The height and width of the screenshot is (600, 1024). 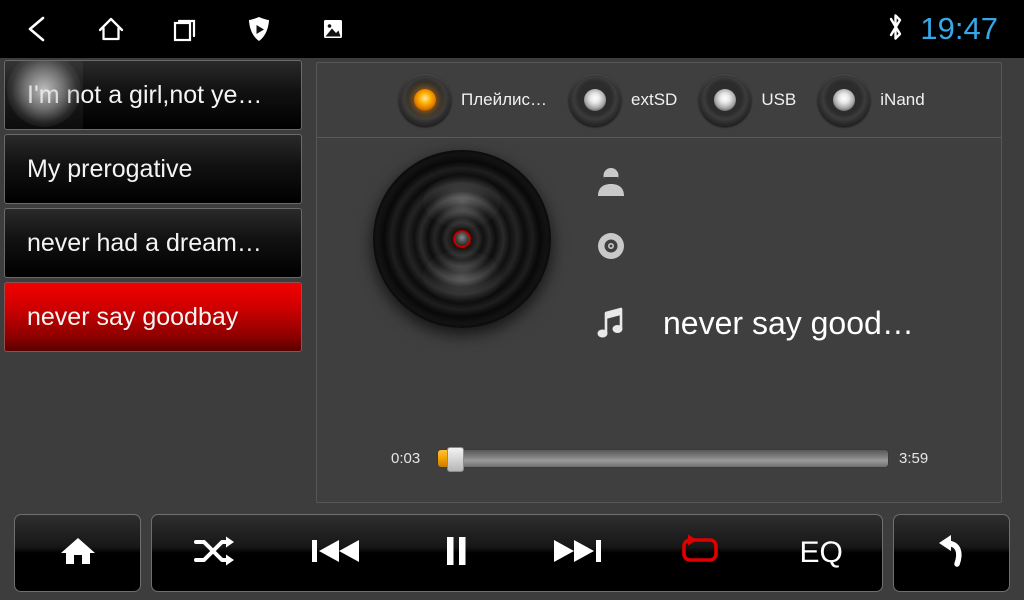 What do you see at coordinates (462, 239) in the screenshot?
I see `vinyl-record-icon` at bounding box center [462, 239].